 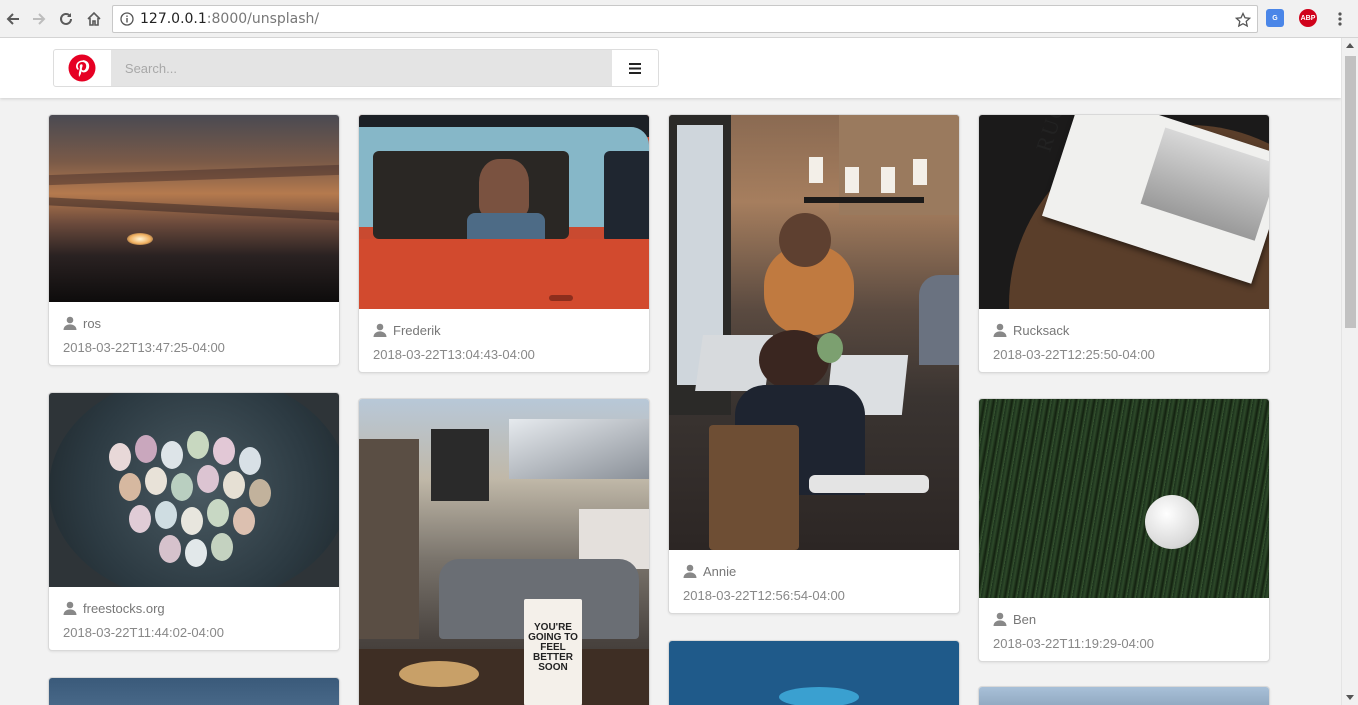 I want to click on home-button, so click(x=94, y=19).